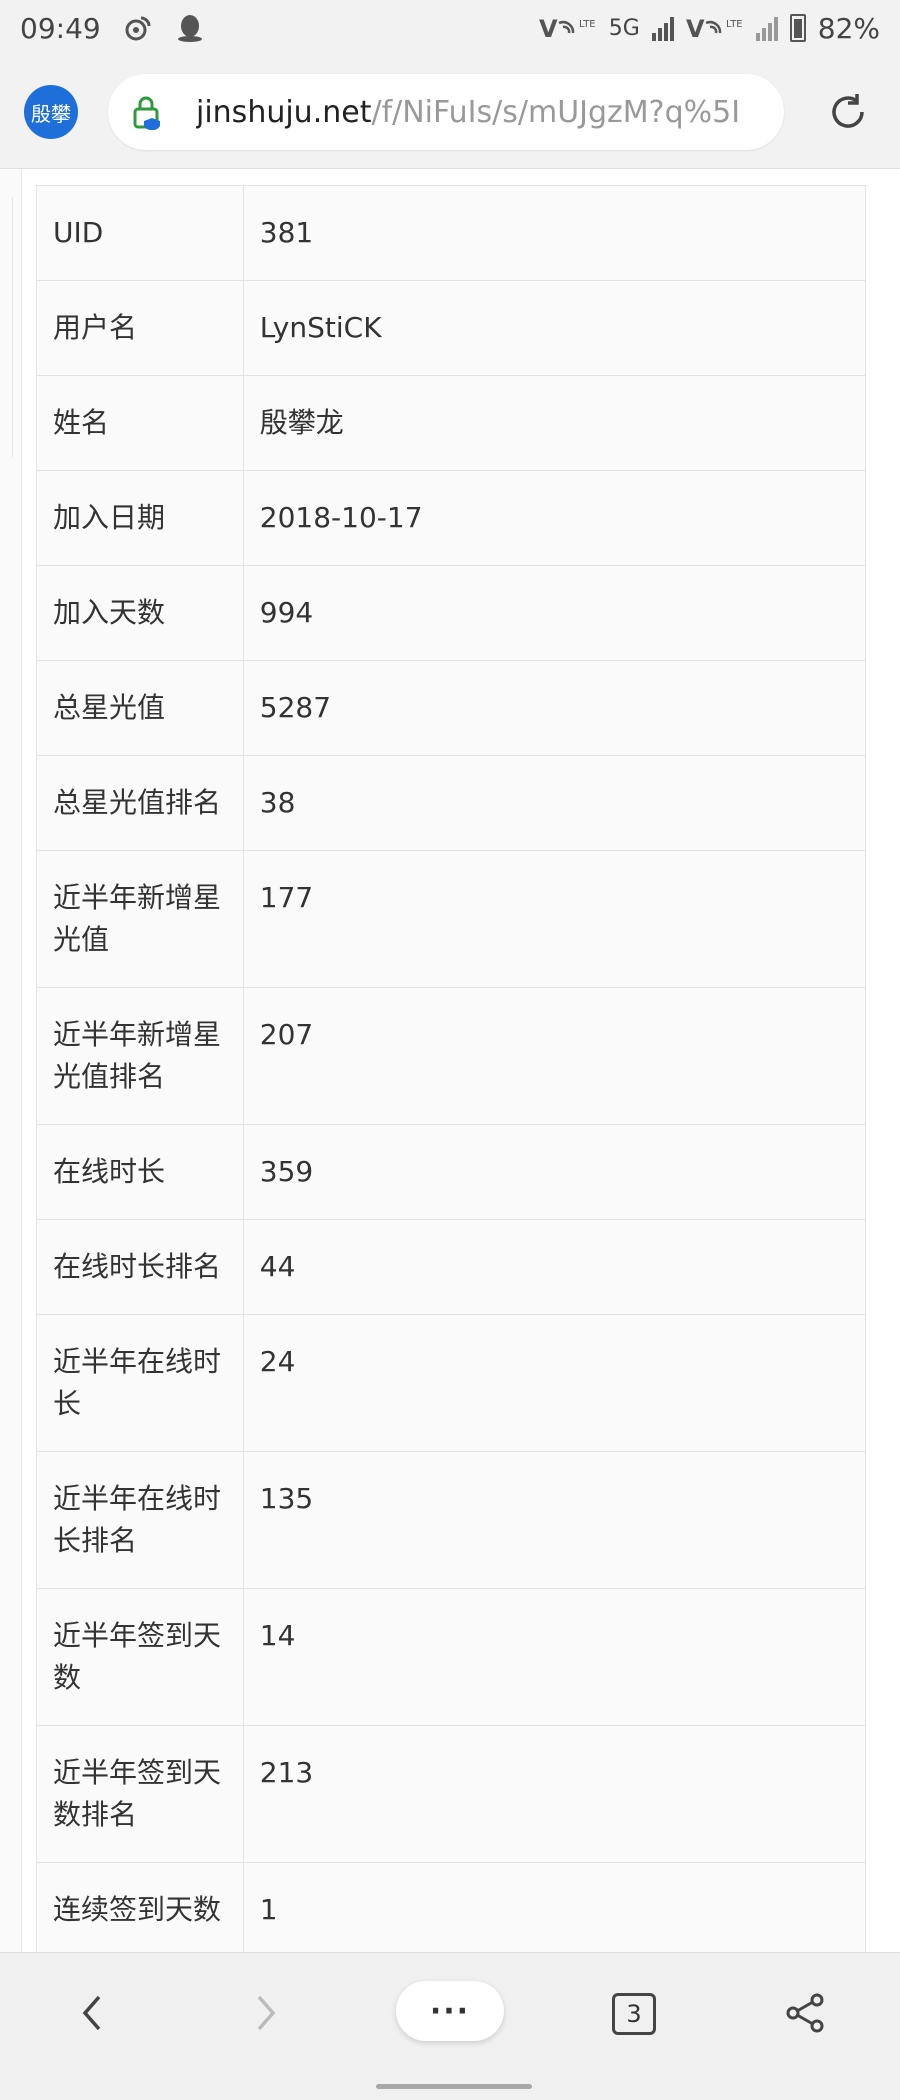  Describe the element at coordinates (140, 1172) in the screenshot. I see `field-label: 在线时长` at that location.